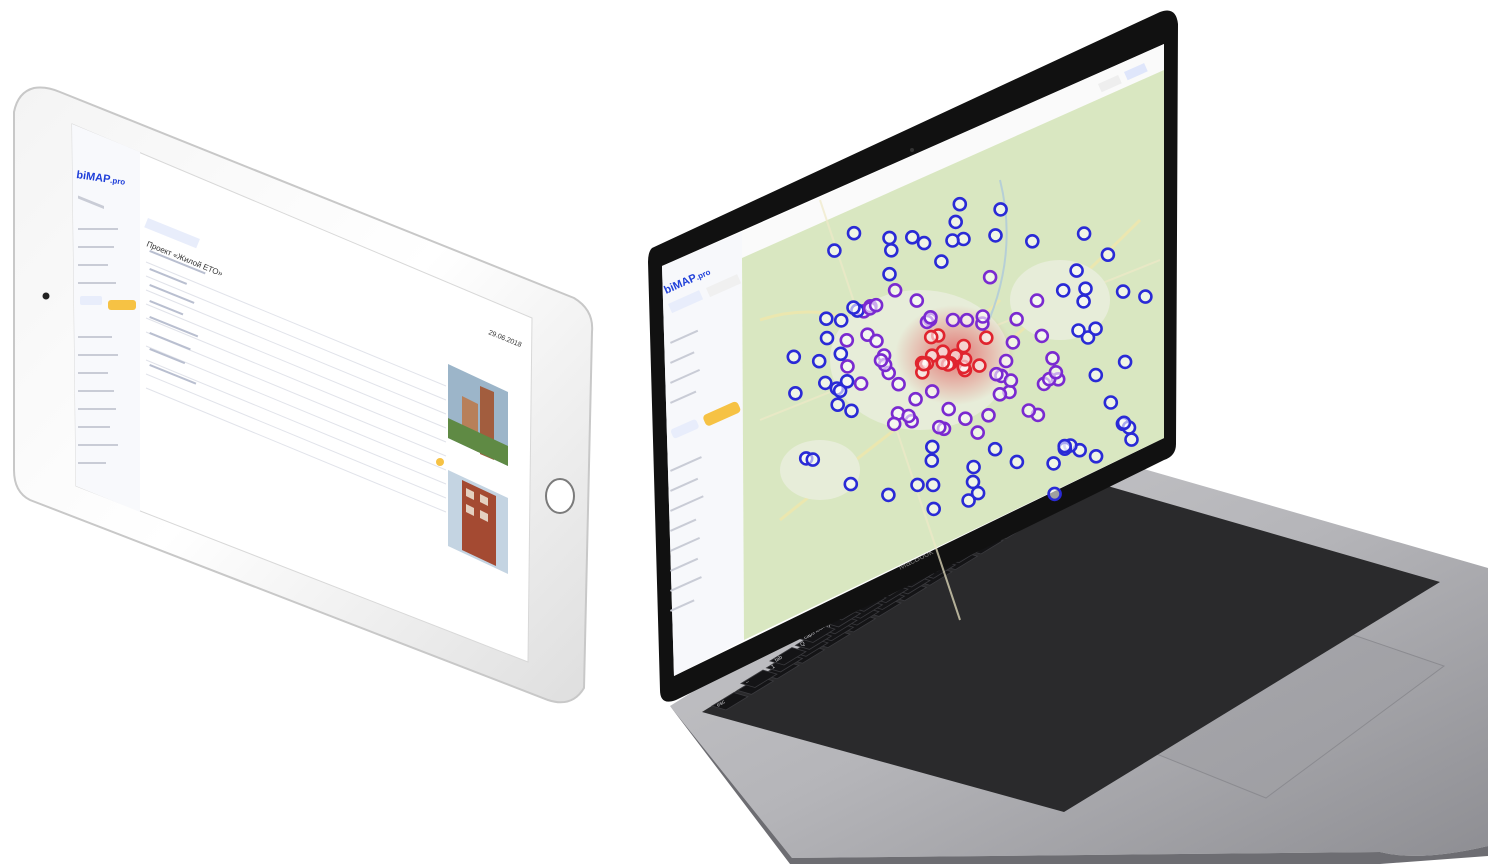 Image resolution: width=1488 pixels, height=865 pixels. Describe the element at coordinates (91, 300) in the screenshot. I see `tablet-filter-button` at that location.